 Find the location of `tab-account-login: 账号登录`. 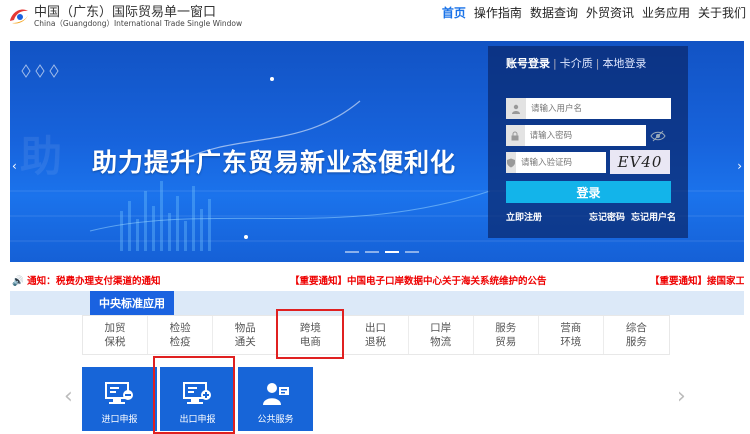

tab-account-login: 账号登录 is located at coordinates (528, 63).